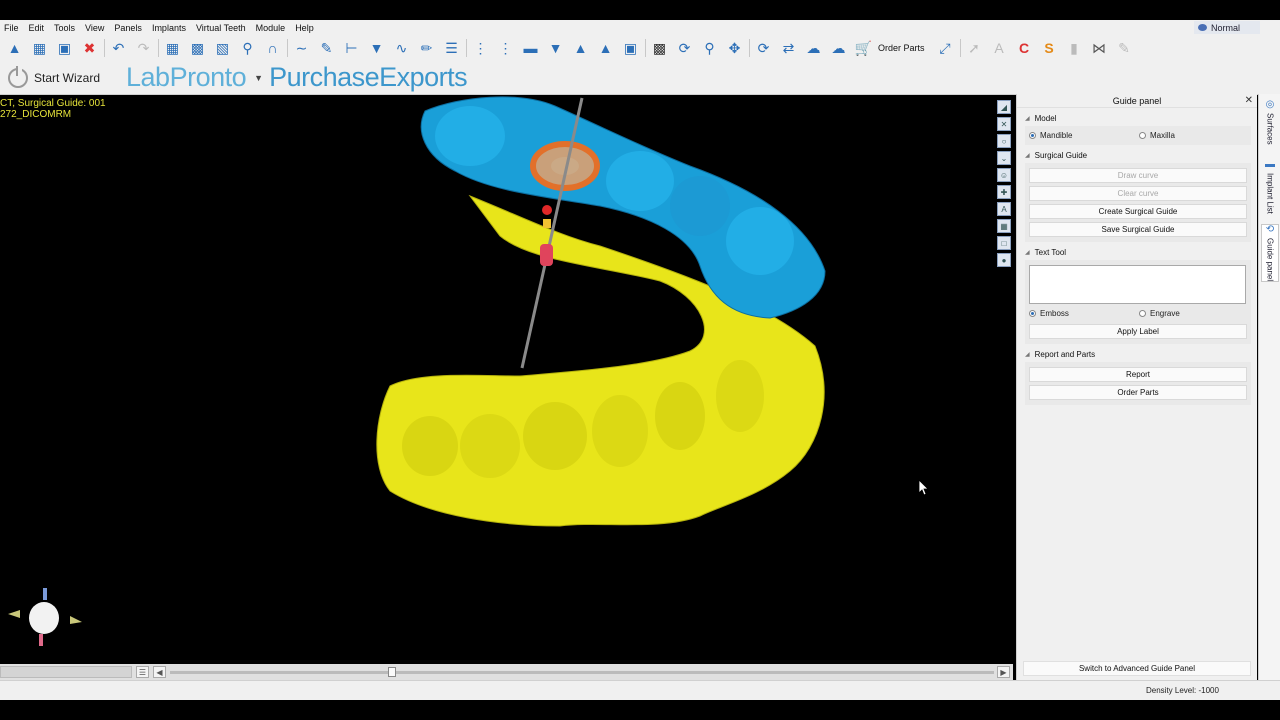  What do you see at coordinates (39, 48) in the screenshot?
I see `open-folder-icon: ▦` at bounding box center [39, 48].